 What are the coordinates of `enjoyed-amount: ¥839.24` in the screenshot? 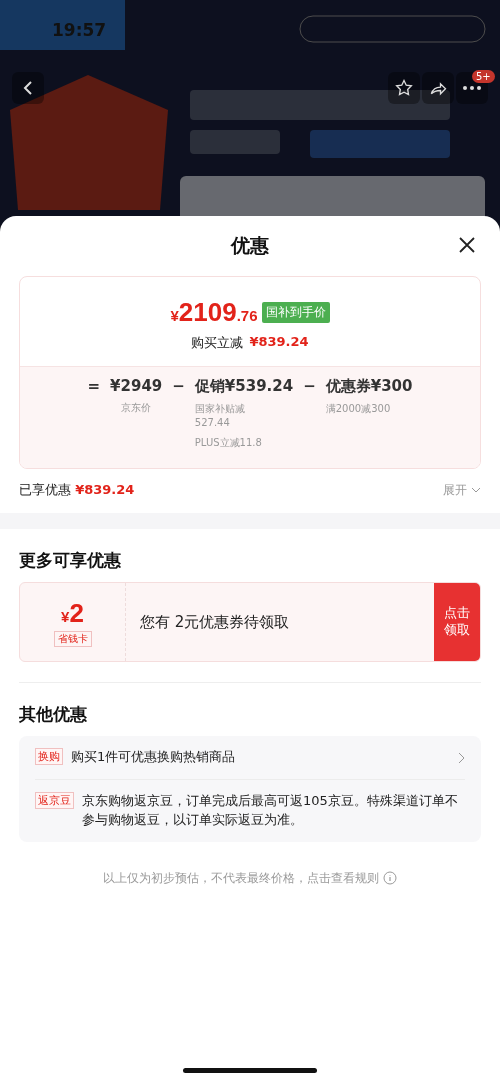 It's located at (105, 489).